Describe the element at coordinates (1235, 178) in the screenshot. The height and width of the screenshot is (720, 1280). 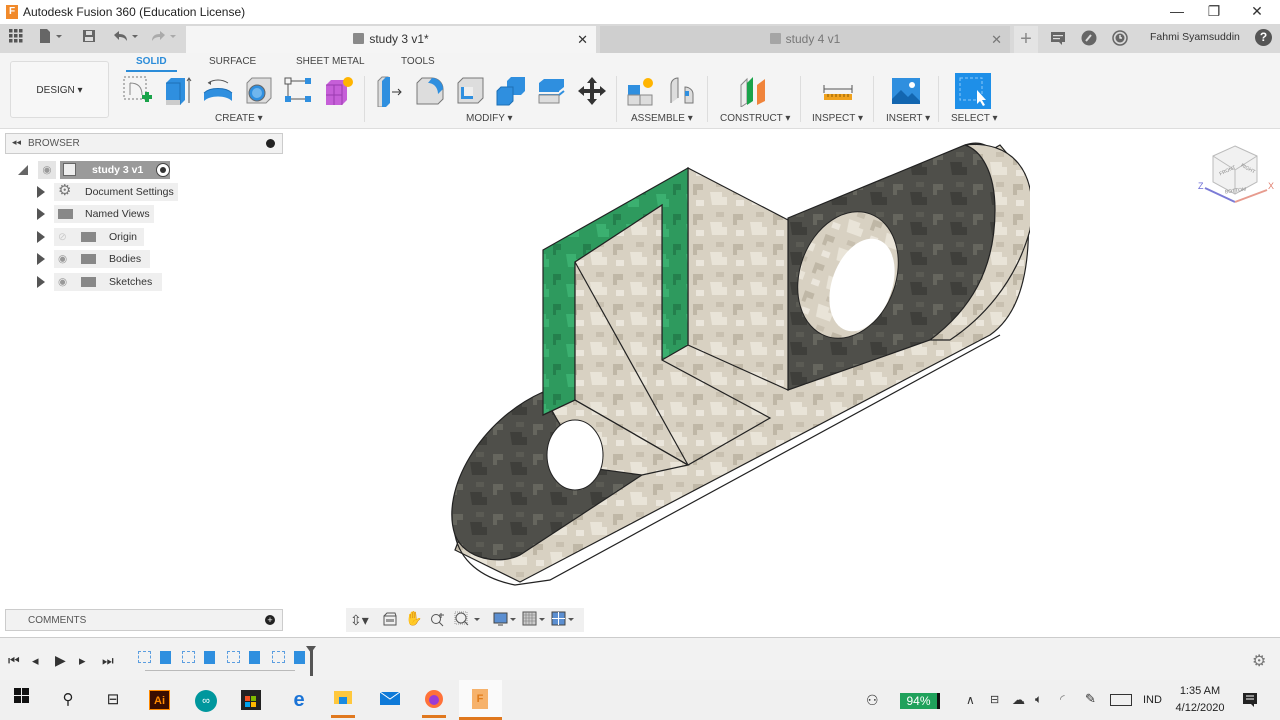
I see `viewcube: FRONT RIGHT BOTTOM Z X` at that location.